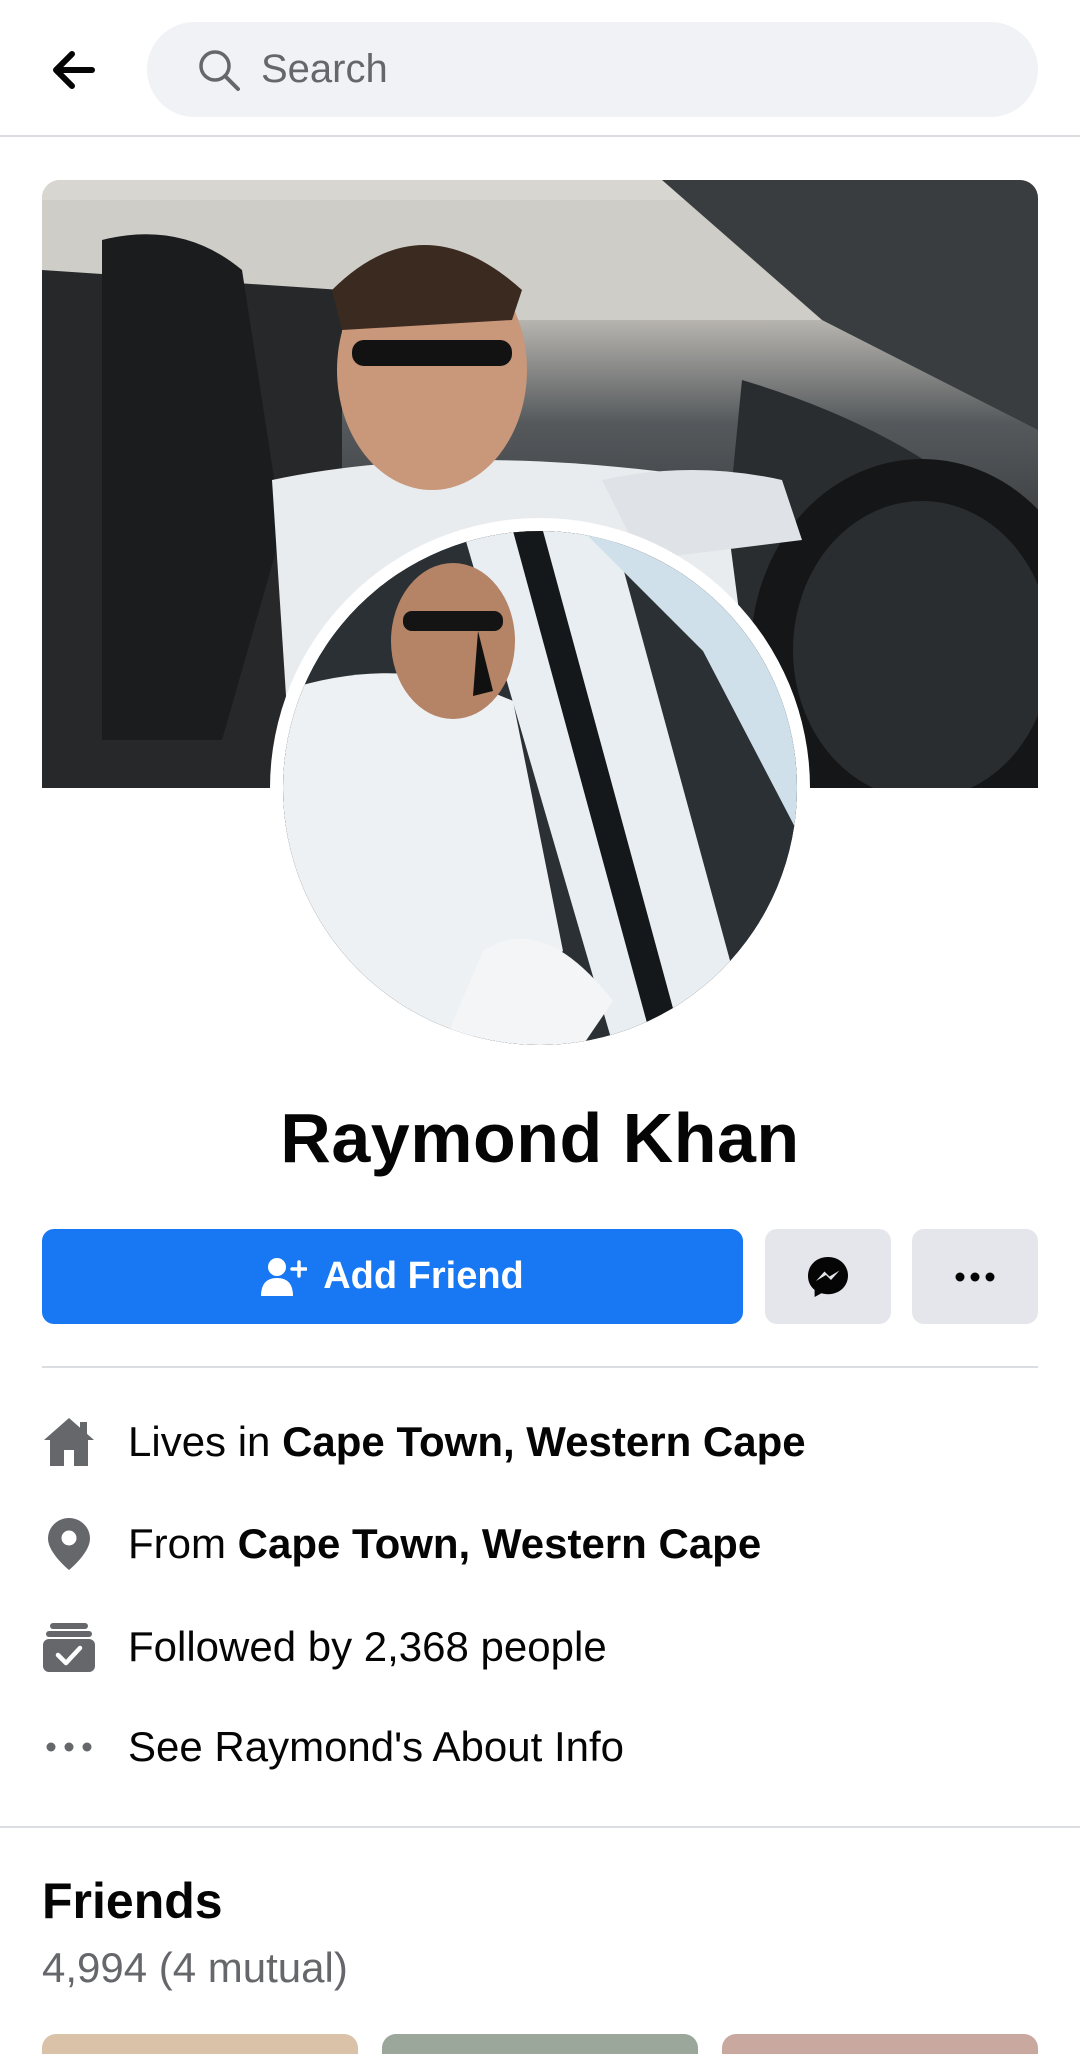  Describe the element at coordinates (540, 1367) in the screenshot. I see `divider` at that location.